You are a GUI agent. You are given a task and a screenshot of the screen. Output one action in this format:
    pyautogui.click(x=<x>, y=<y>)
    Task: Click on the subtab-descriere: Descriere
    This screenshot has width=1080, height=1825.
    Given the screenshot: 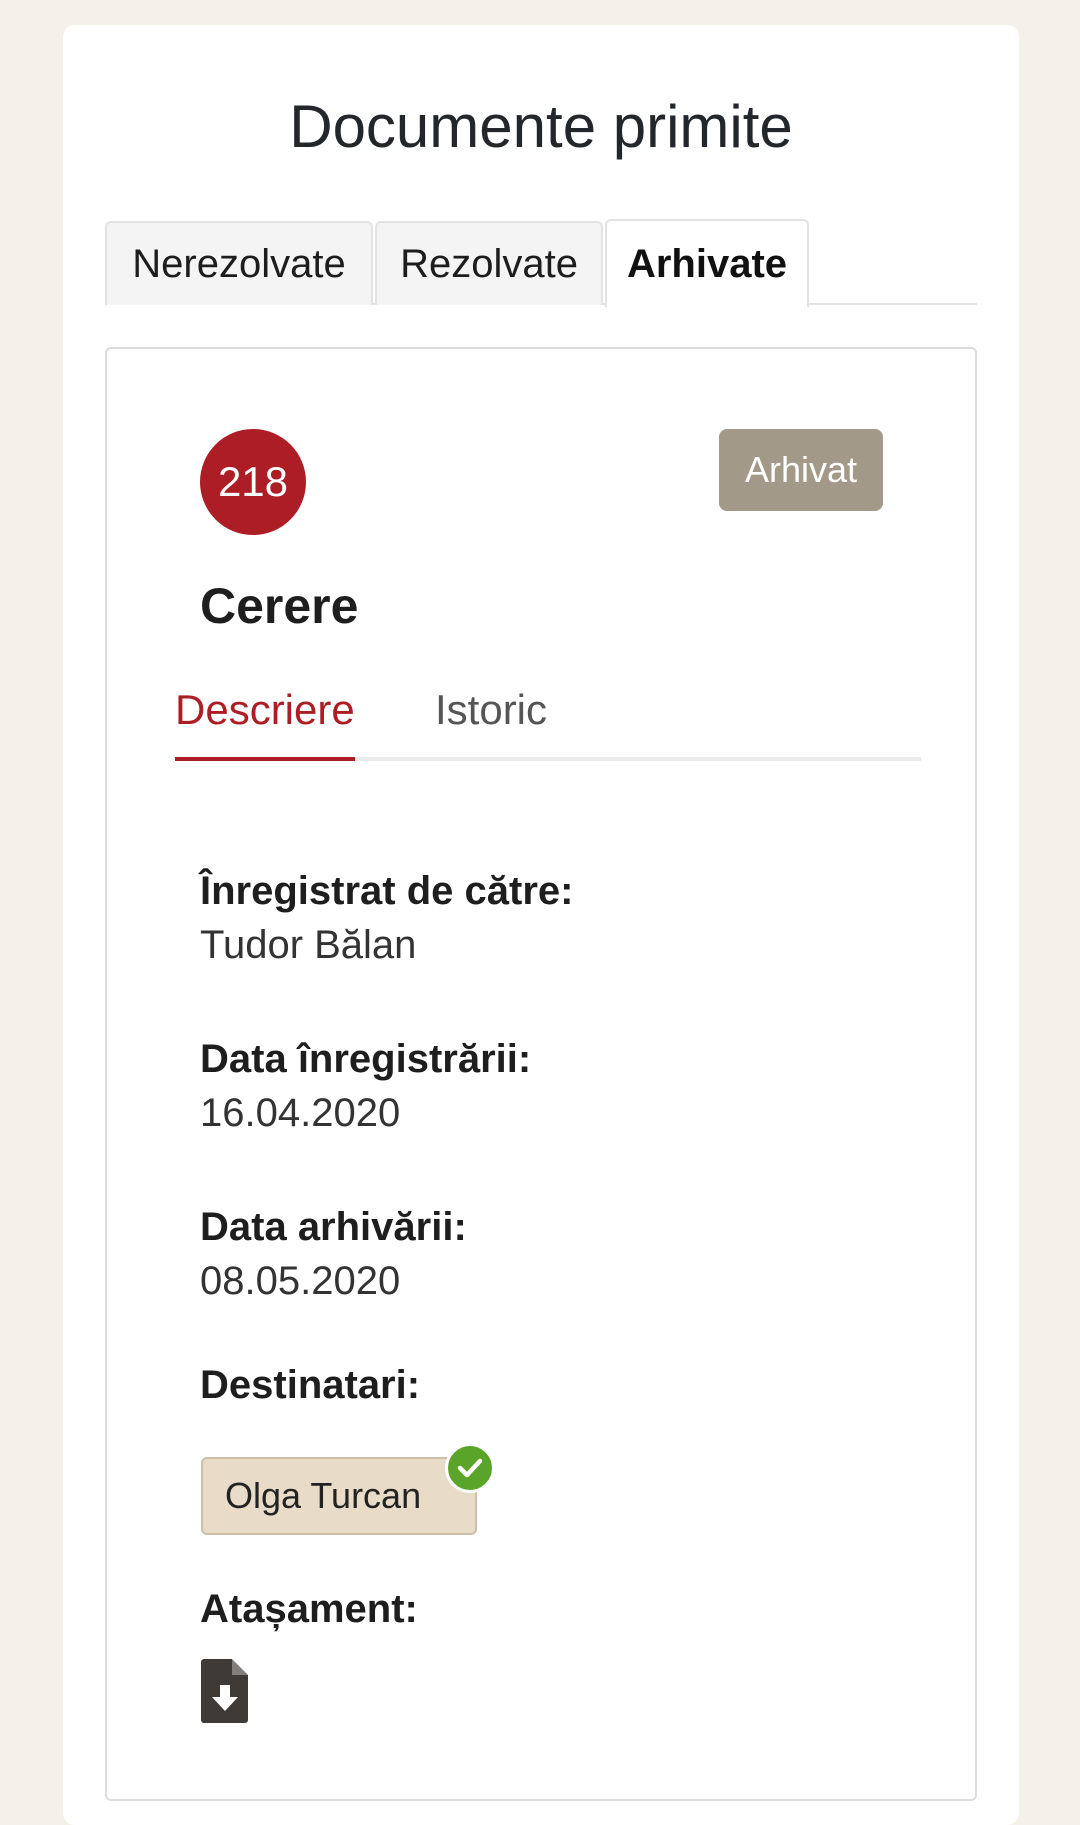 What is the action you would take?
    pyautogui.click(x=265, y=725)
    